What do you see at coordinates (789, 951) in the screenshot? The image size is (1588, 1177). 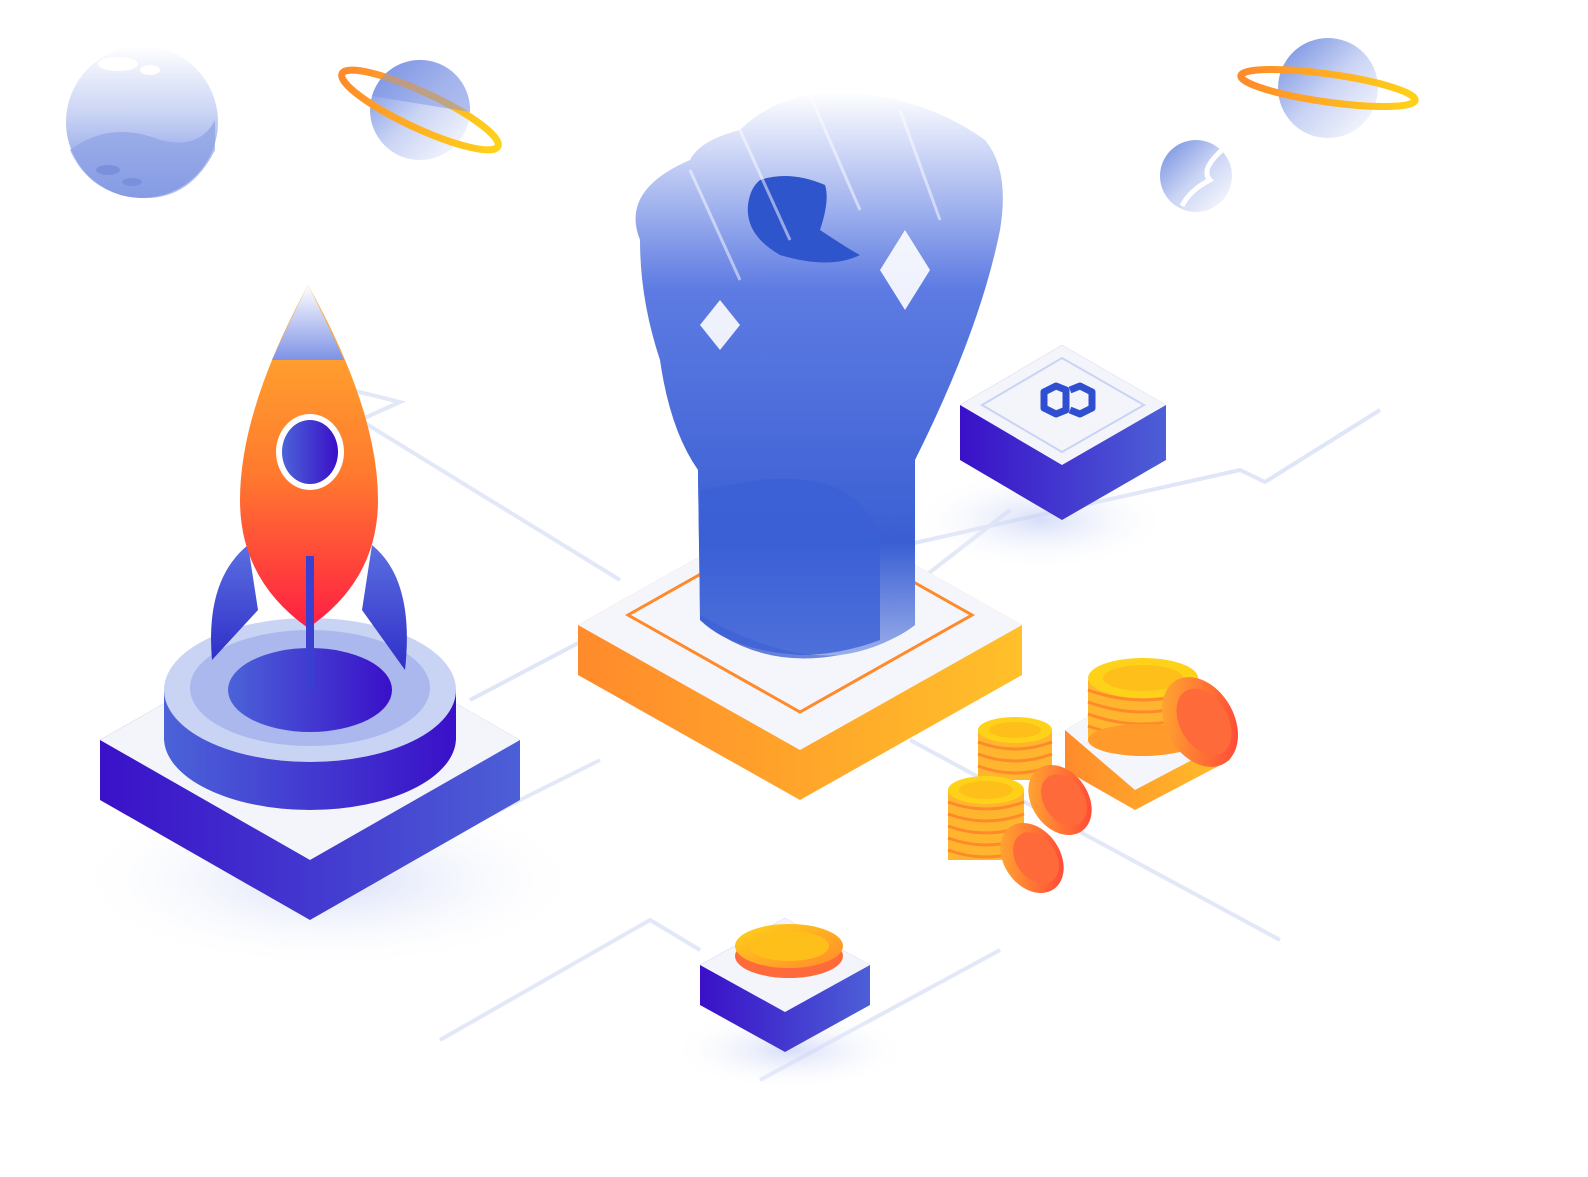 I see `coin-icon` at bounding box center [789, 951].